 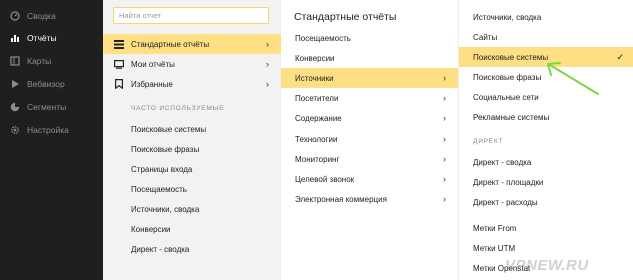 What do you see at coordinates (170, 44) in the screenshot?
I see `menu-item-label: Стандартные отчёты` at bounding box center [170, 44].